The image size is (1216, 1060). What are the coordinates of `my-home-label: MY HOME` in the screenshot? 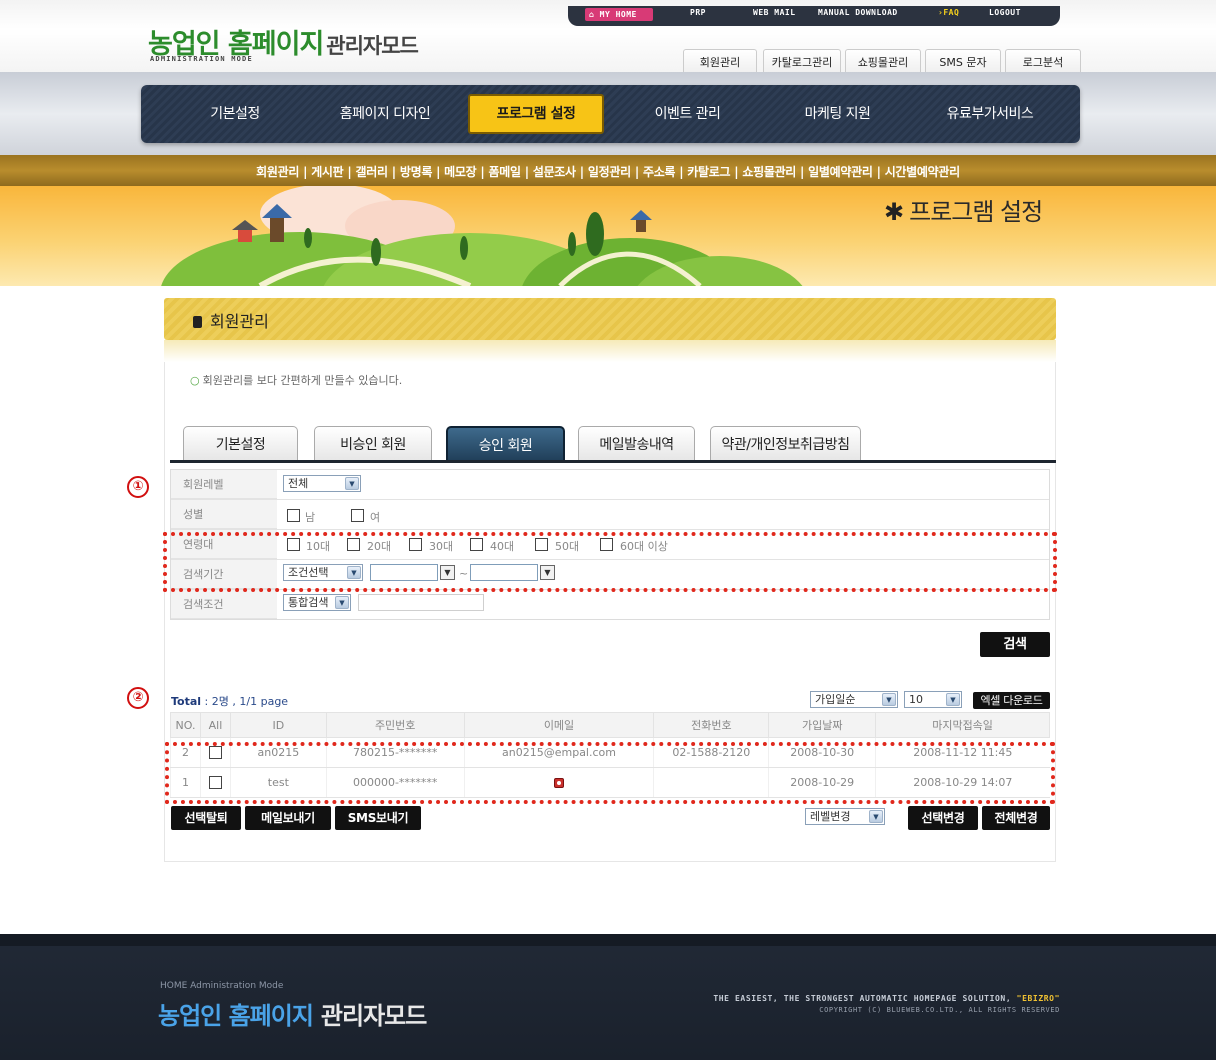 It's located at (618, 14).